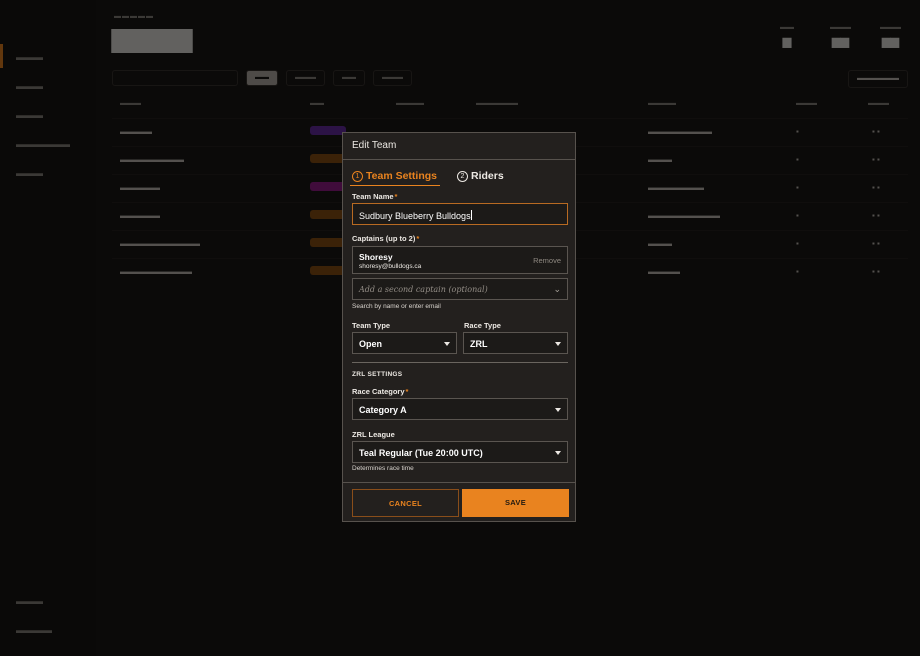 This screenshot has height=656, width=920. Describe the element at coordinates (460, 260) in the screenshot. I see `captain-chip: Shoresy shoresy@bulldogs.ca Remove` at that location.